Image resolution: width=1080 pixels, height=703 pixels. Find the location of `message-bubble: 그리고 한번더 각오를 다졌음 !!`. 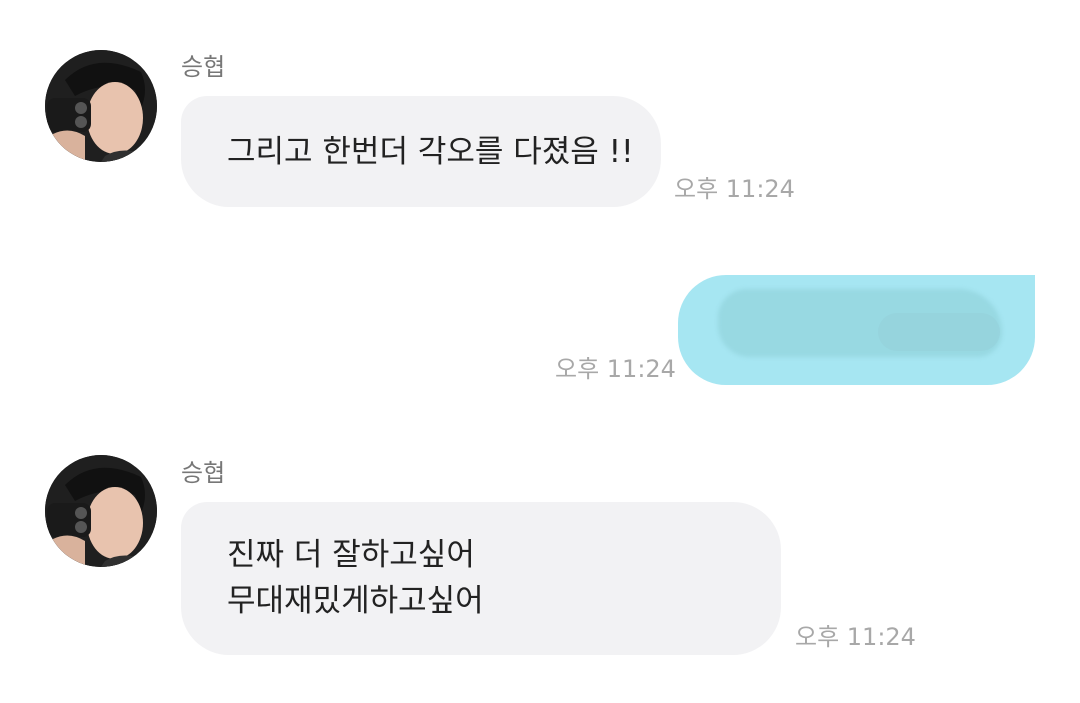

message-bubble: 그리고 한번더 각오를 다졌음 !! is located at coordinates (421, 151).